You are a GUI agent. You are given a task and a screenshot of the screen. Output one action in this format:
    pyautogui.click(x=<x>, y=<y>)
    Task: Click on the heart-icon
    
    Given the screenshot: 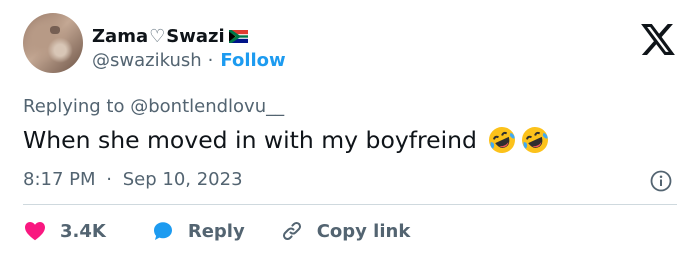 What is the action you would take?
    pyautogui.click(x=35, y=231)
    